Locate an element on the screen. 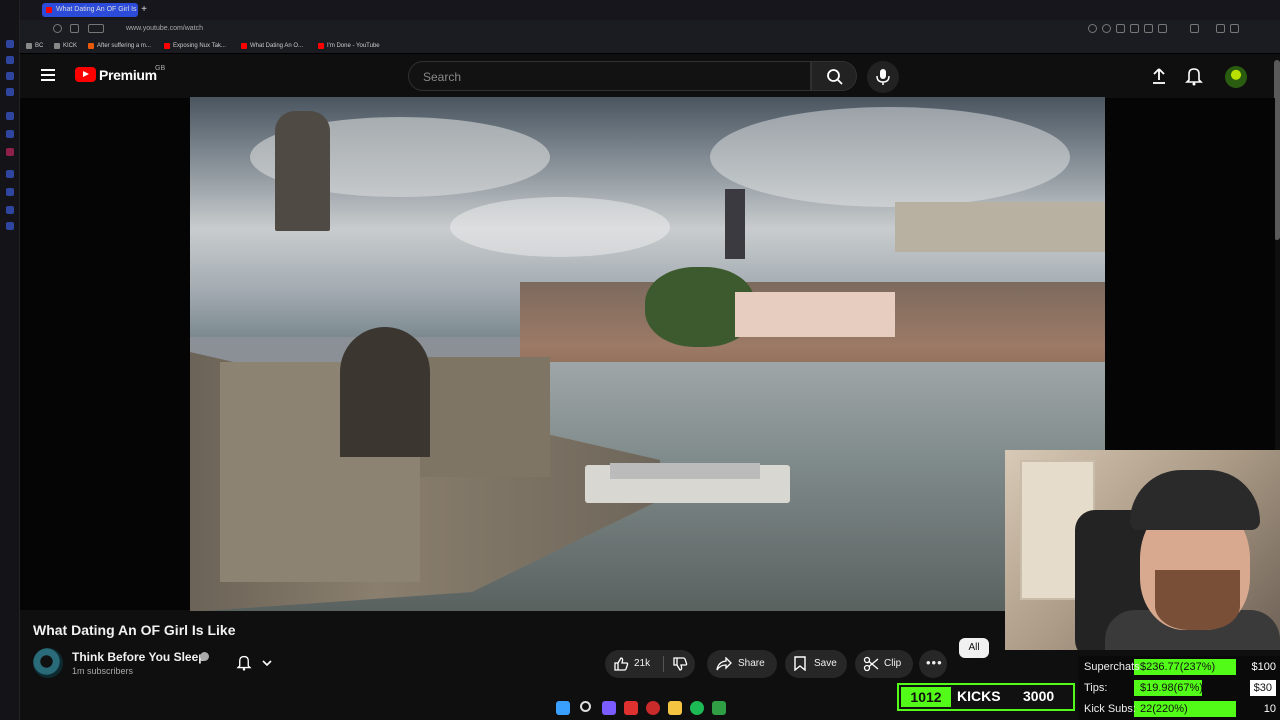  voice-search-button is located at coordinates (883, 77).